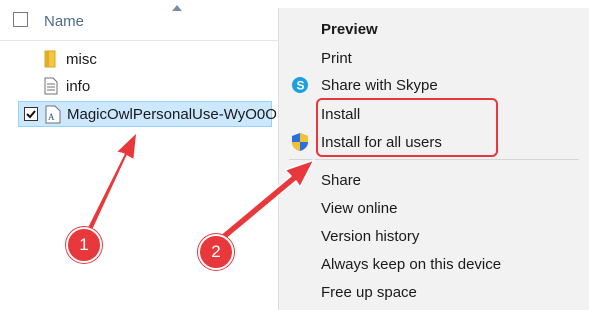 The image size is (589, 310). Describe the element at coordinates (199, 189) in the screenshot. I see `annotation-arrows` at that location.